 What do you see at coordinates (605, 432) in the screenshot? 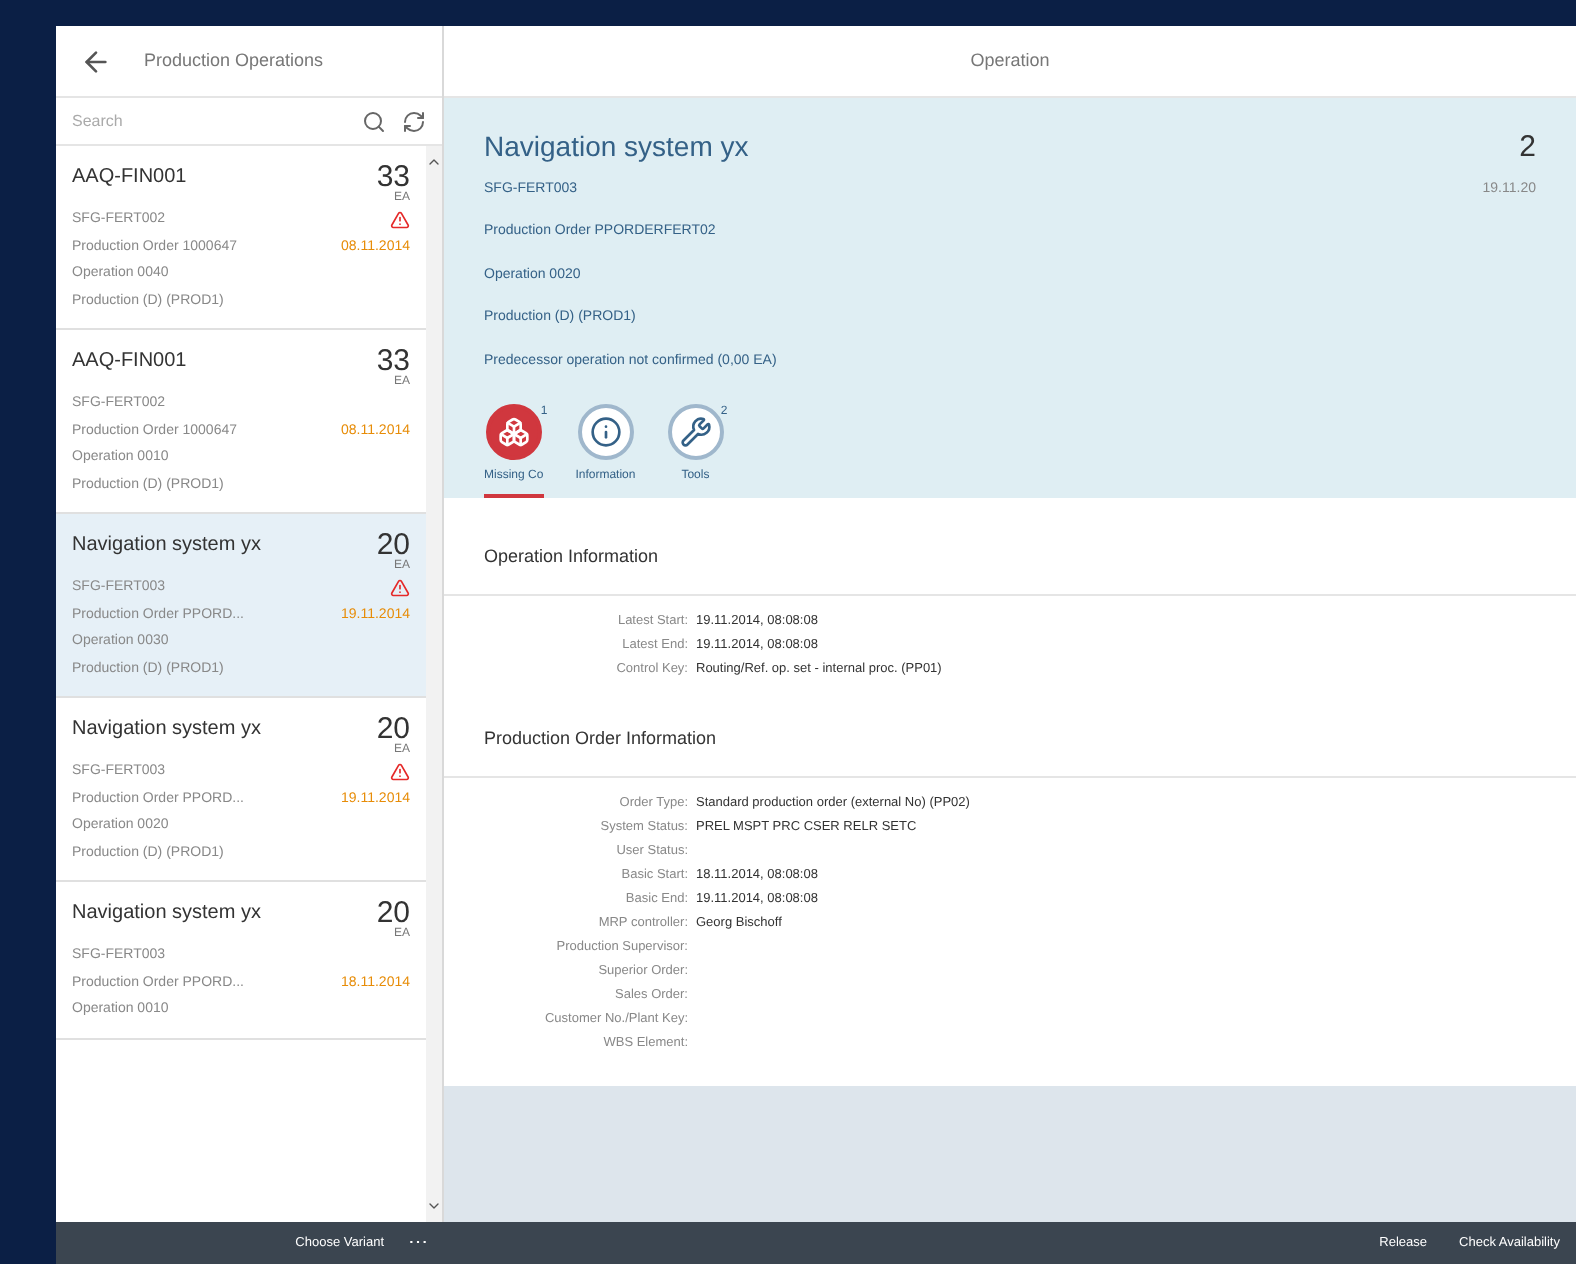
I see `info-icon` at bounding box center [605, 432].